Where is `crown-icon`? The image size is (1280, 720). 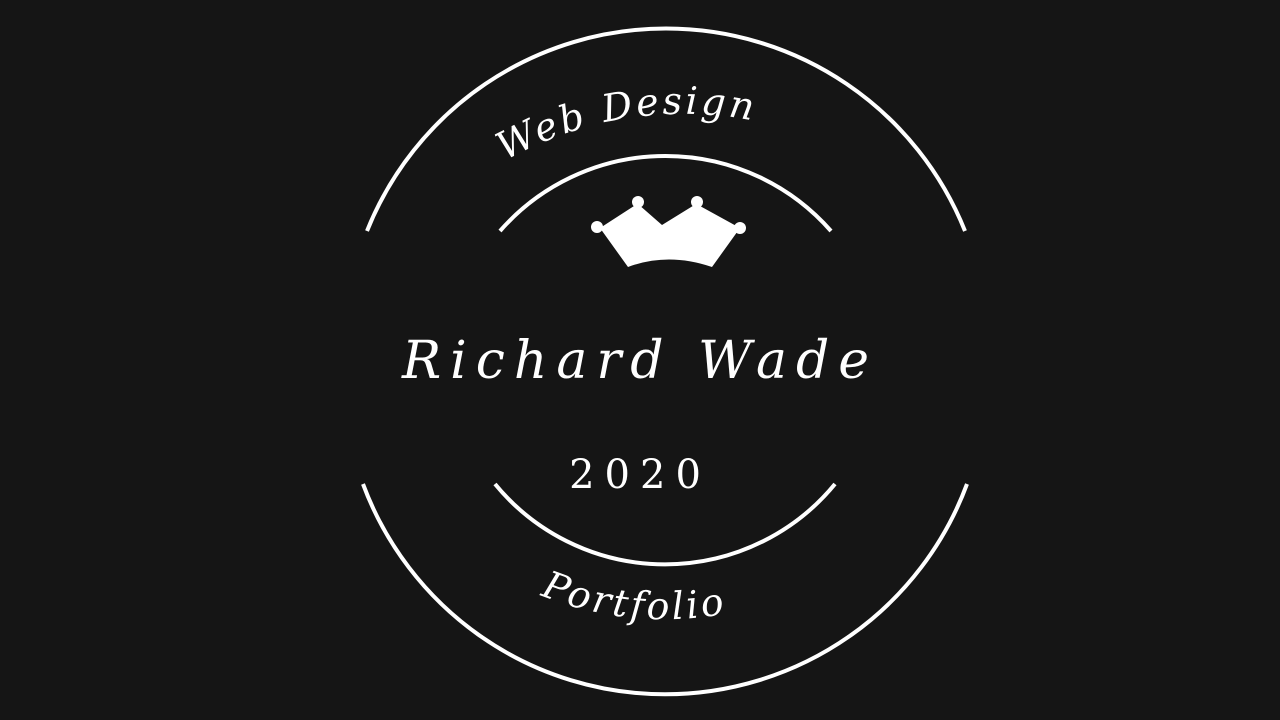 crown-icon is located at coordinates (668, 231).